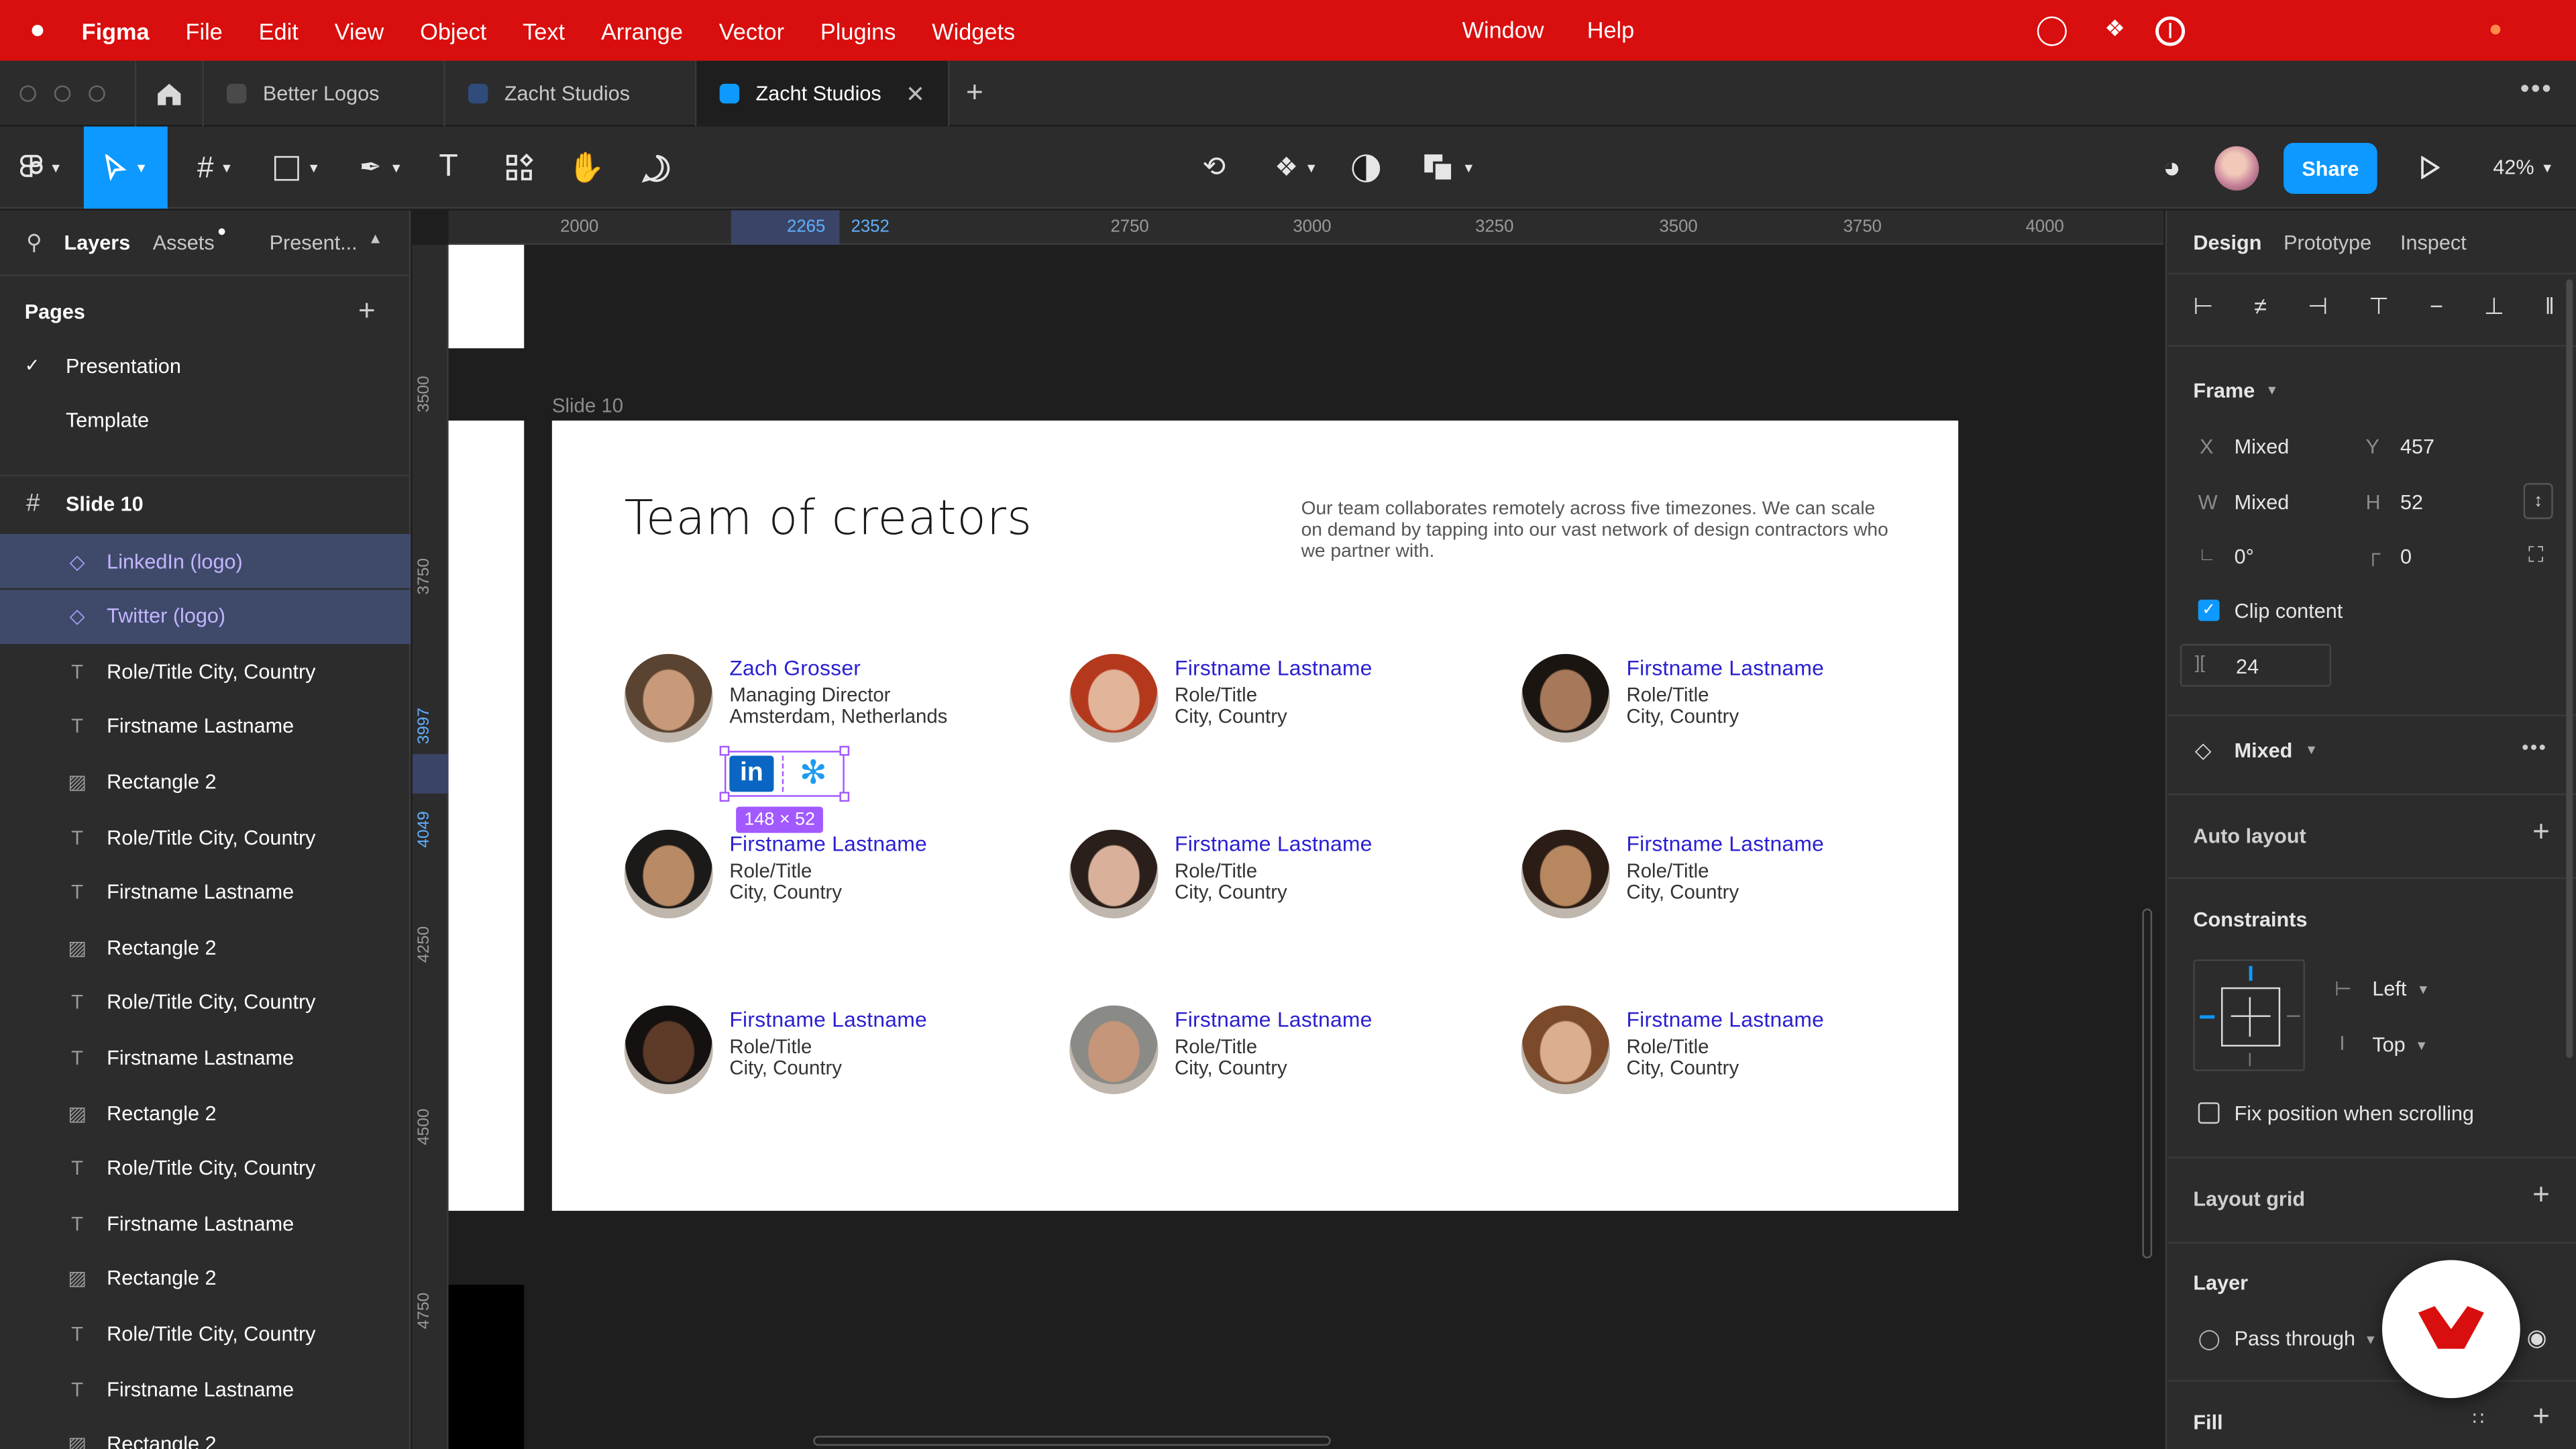 The image size is (2576, 1449). What do you see at coordinates (2330, 168) in the screenshot?
I see `share-button: Share` at bounding box center [2330, 168].